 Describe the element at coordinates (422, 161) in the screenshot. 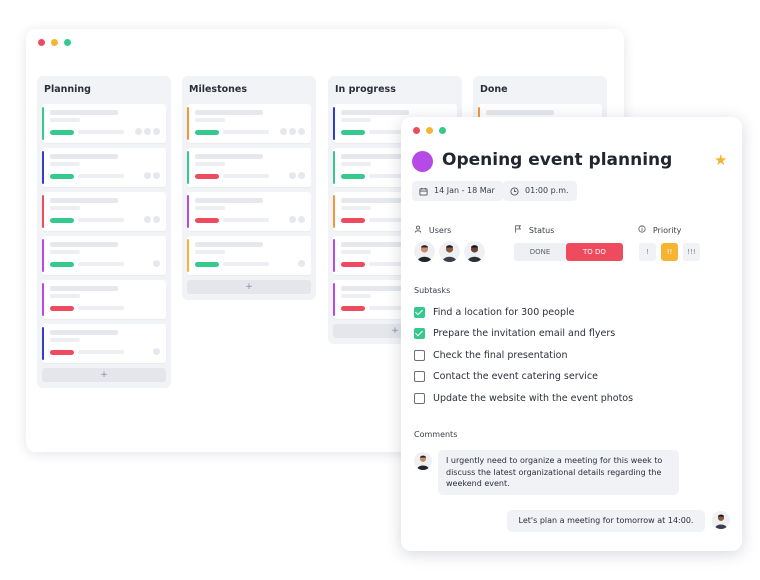

I see `task-color-dot` at that location.